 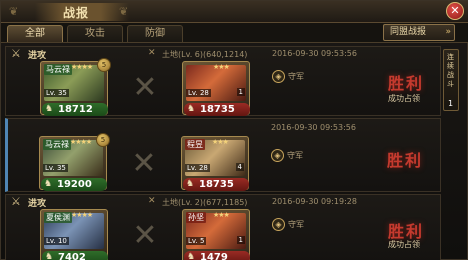 I want to click on attacker-card: 马云禄 ★★★★ Lv. 35 5 ♞ 18712, so click(x=75, y=87).